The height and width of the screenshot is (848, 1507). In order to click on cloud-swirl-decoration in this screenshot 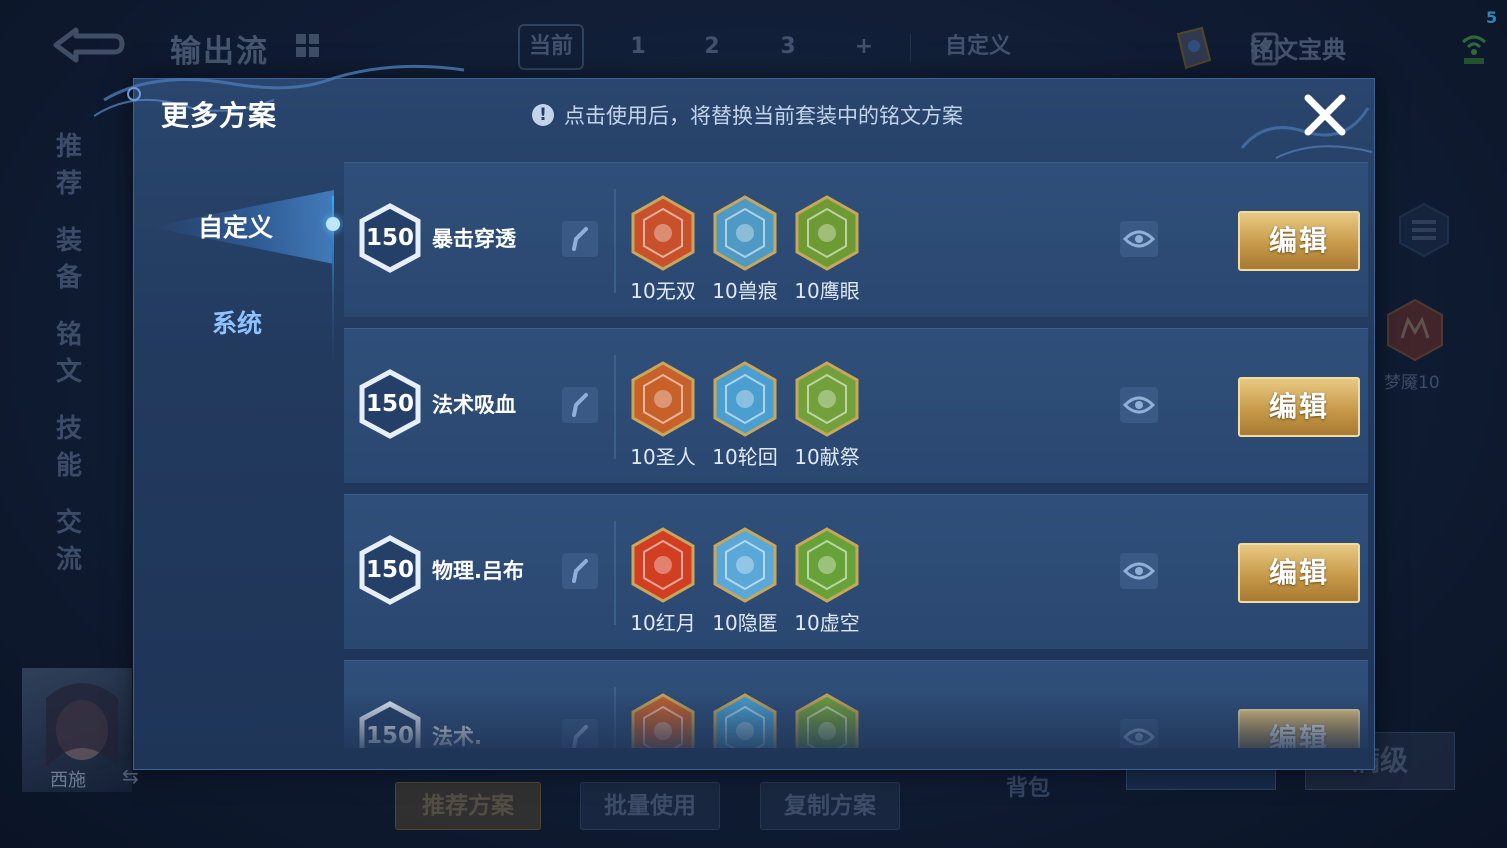, I will do `click(279, 90)`.